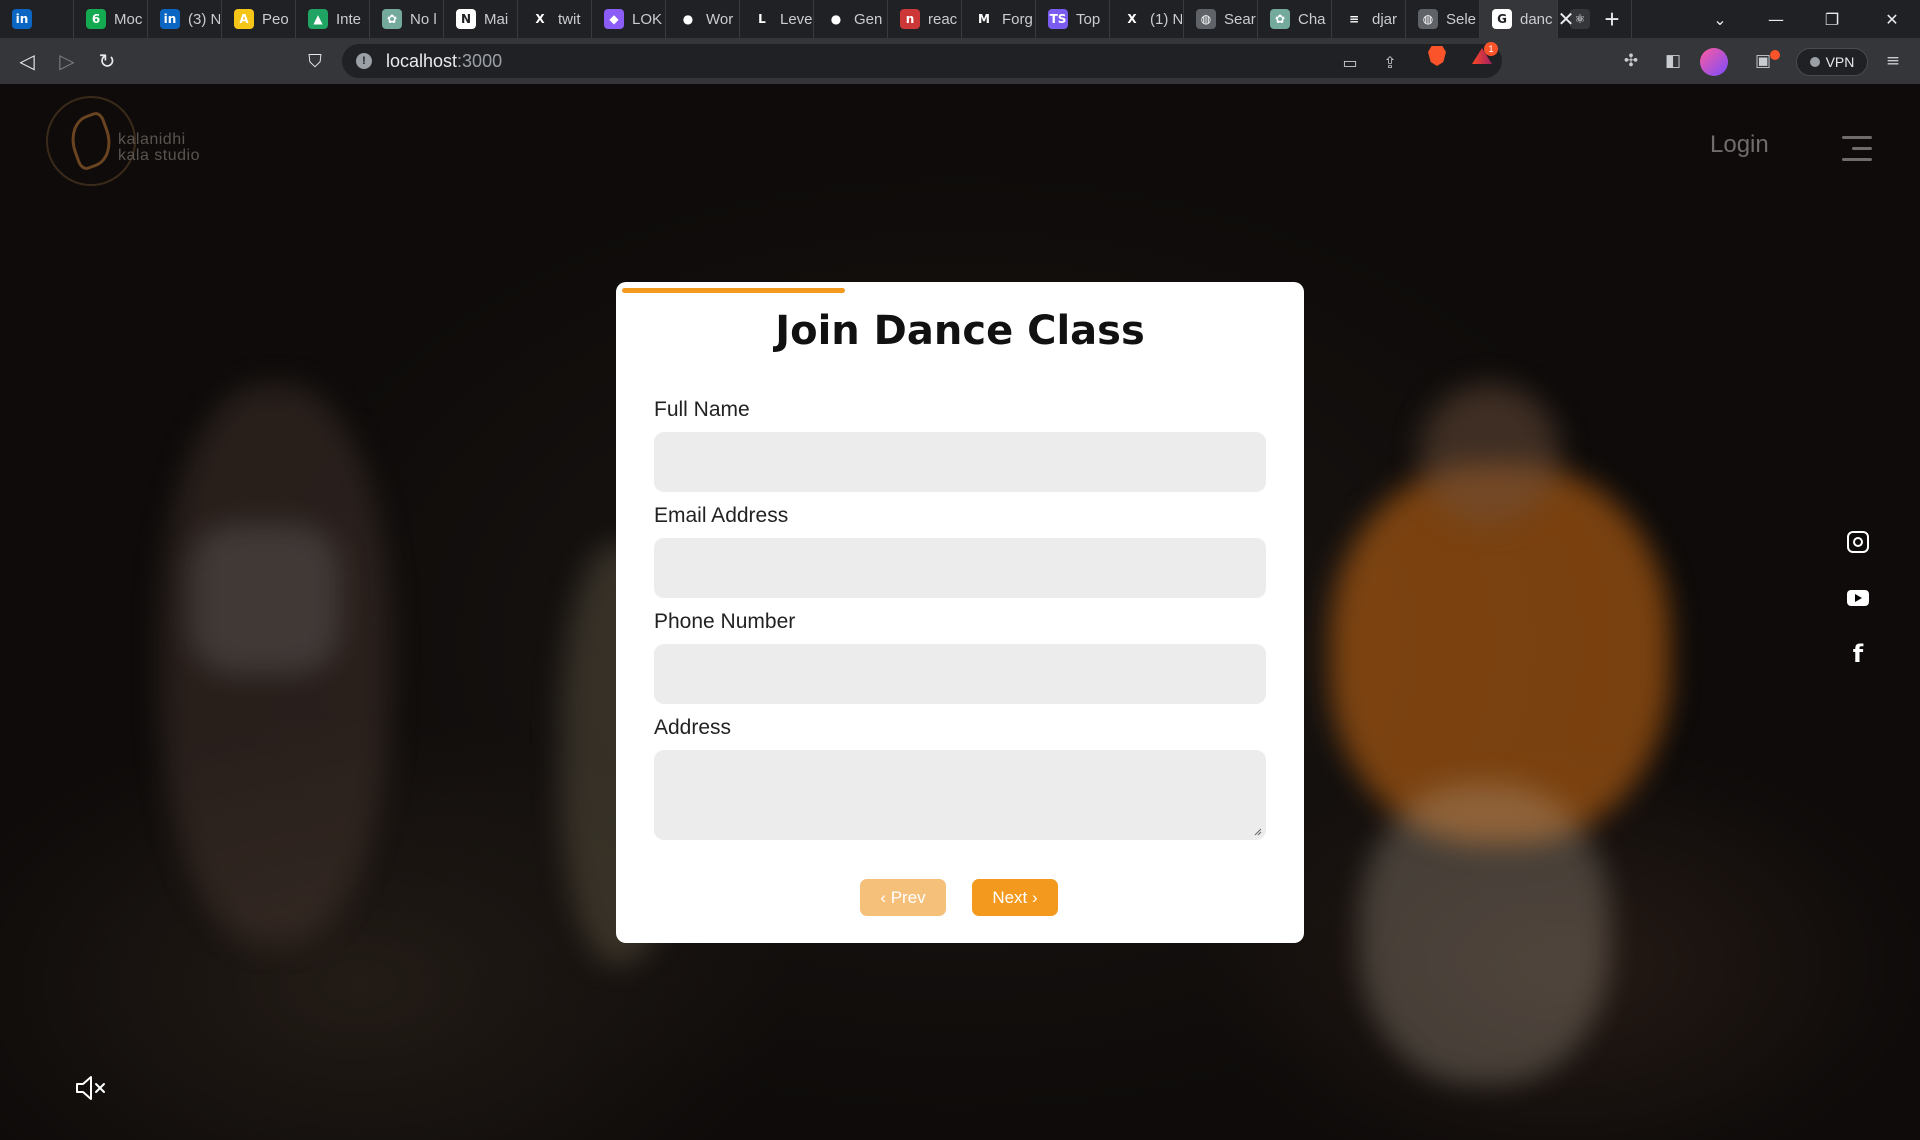  Describe the element at coordinates (27, 61) in the screenshot. I see `back-icon: ◁` at that location.